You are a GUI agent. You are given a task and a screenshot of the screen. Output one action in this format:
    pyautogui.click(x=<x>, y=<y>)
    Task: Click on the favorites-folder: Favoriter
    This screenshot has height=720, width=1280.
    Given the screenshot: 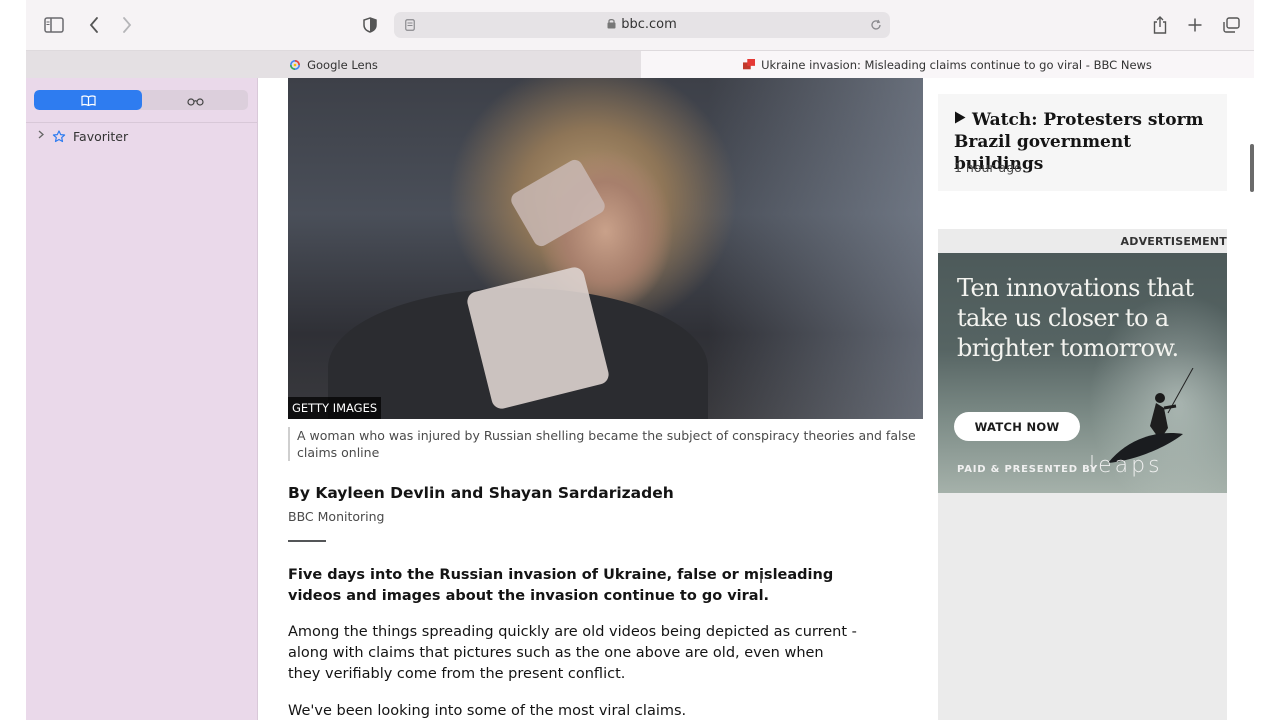 What is the action you would take?
    pyautogui.click(x=83, y=136)
    